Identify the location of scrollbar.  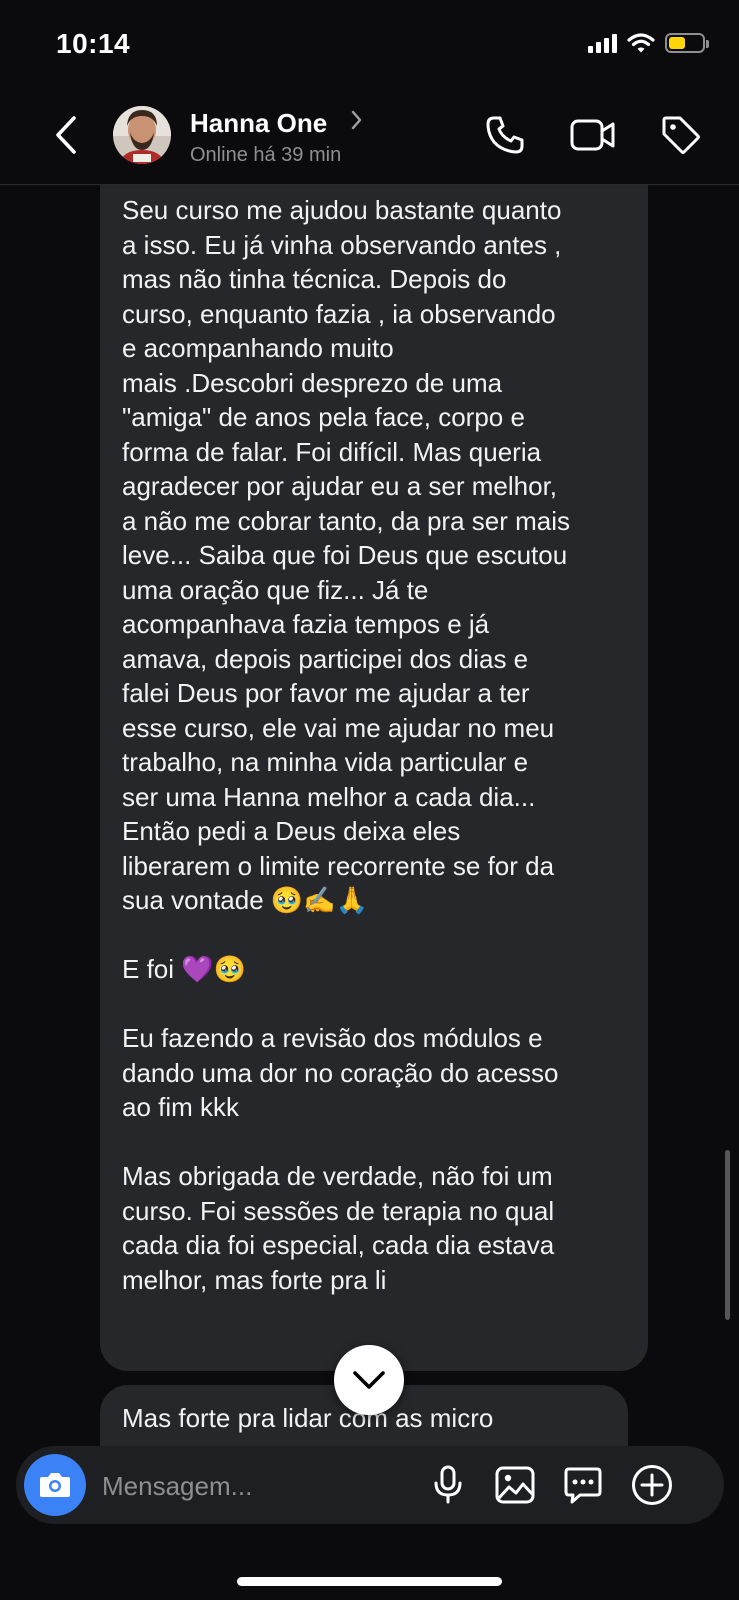
(727, 1235).